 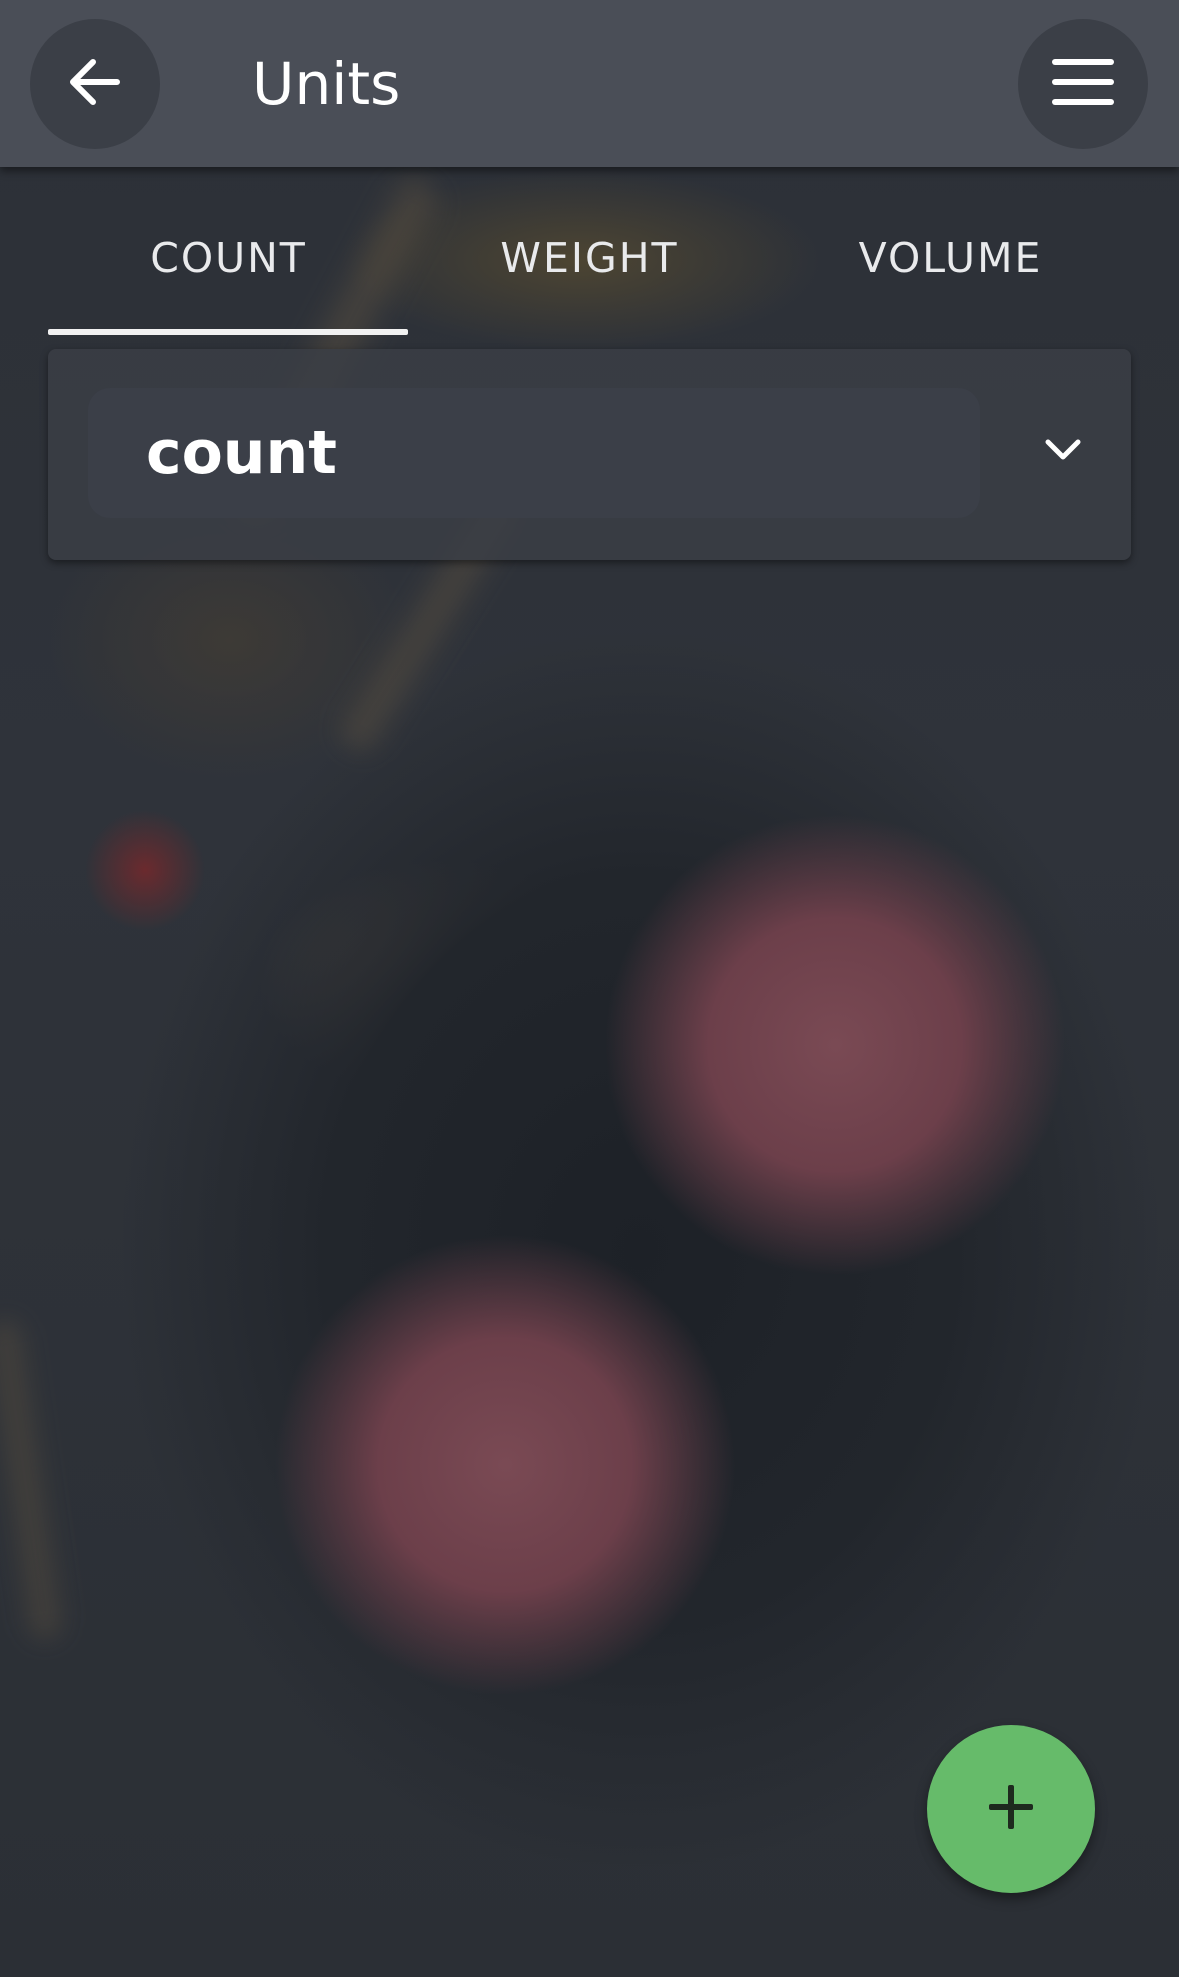 I want to click on selected-tab-indicator, so click(x=228, y=332).